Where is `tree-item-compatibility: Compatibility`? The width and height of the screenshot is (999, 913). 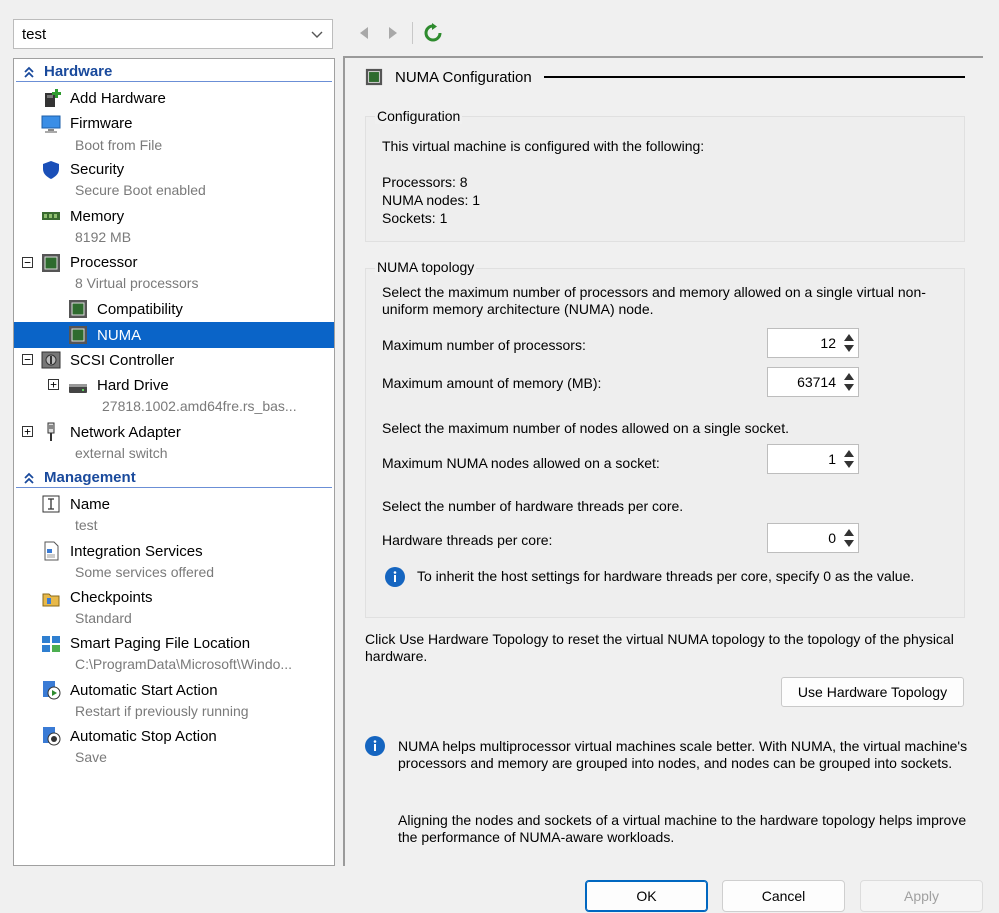
tree-item-compatibility: Compatibility is located at coordinates (174, 309).